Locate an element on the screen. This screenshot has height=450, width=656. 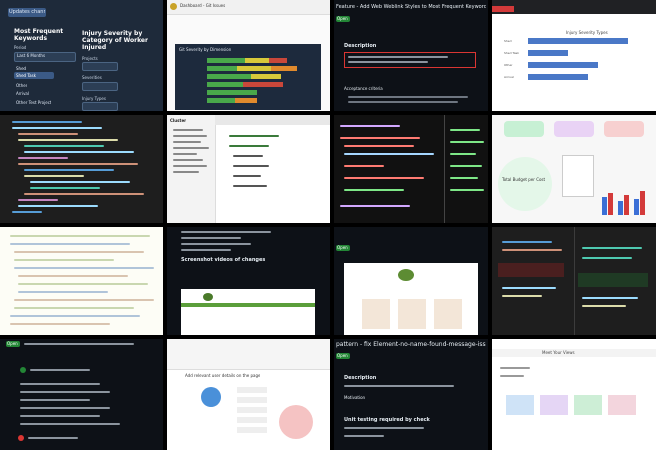
diff-divider is located at coordinates (444, 169).